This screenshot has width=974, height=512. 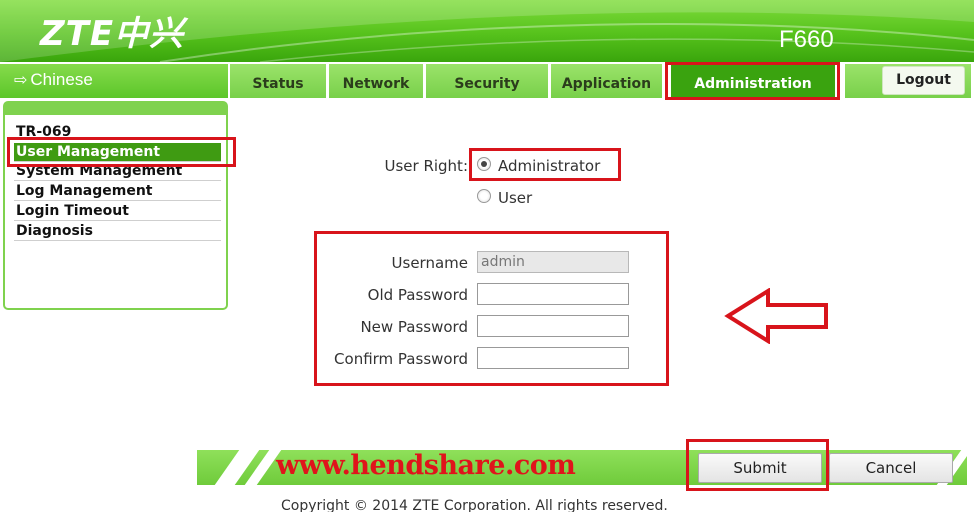 What do you see at coordinates (278, 81) in the screenshot?
I see `tab-status: Status` at bounding box center [278, 81].